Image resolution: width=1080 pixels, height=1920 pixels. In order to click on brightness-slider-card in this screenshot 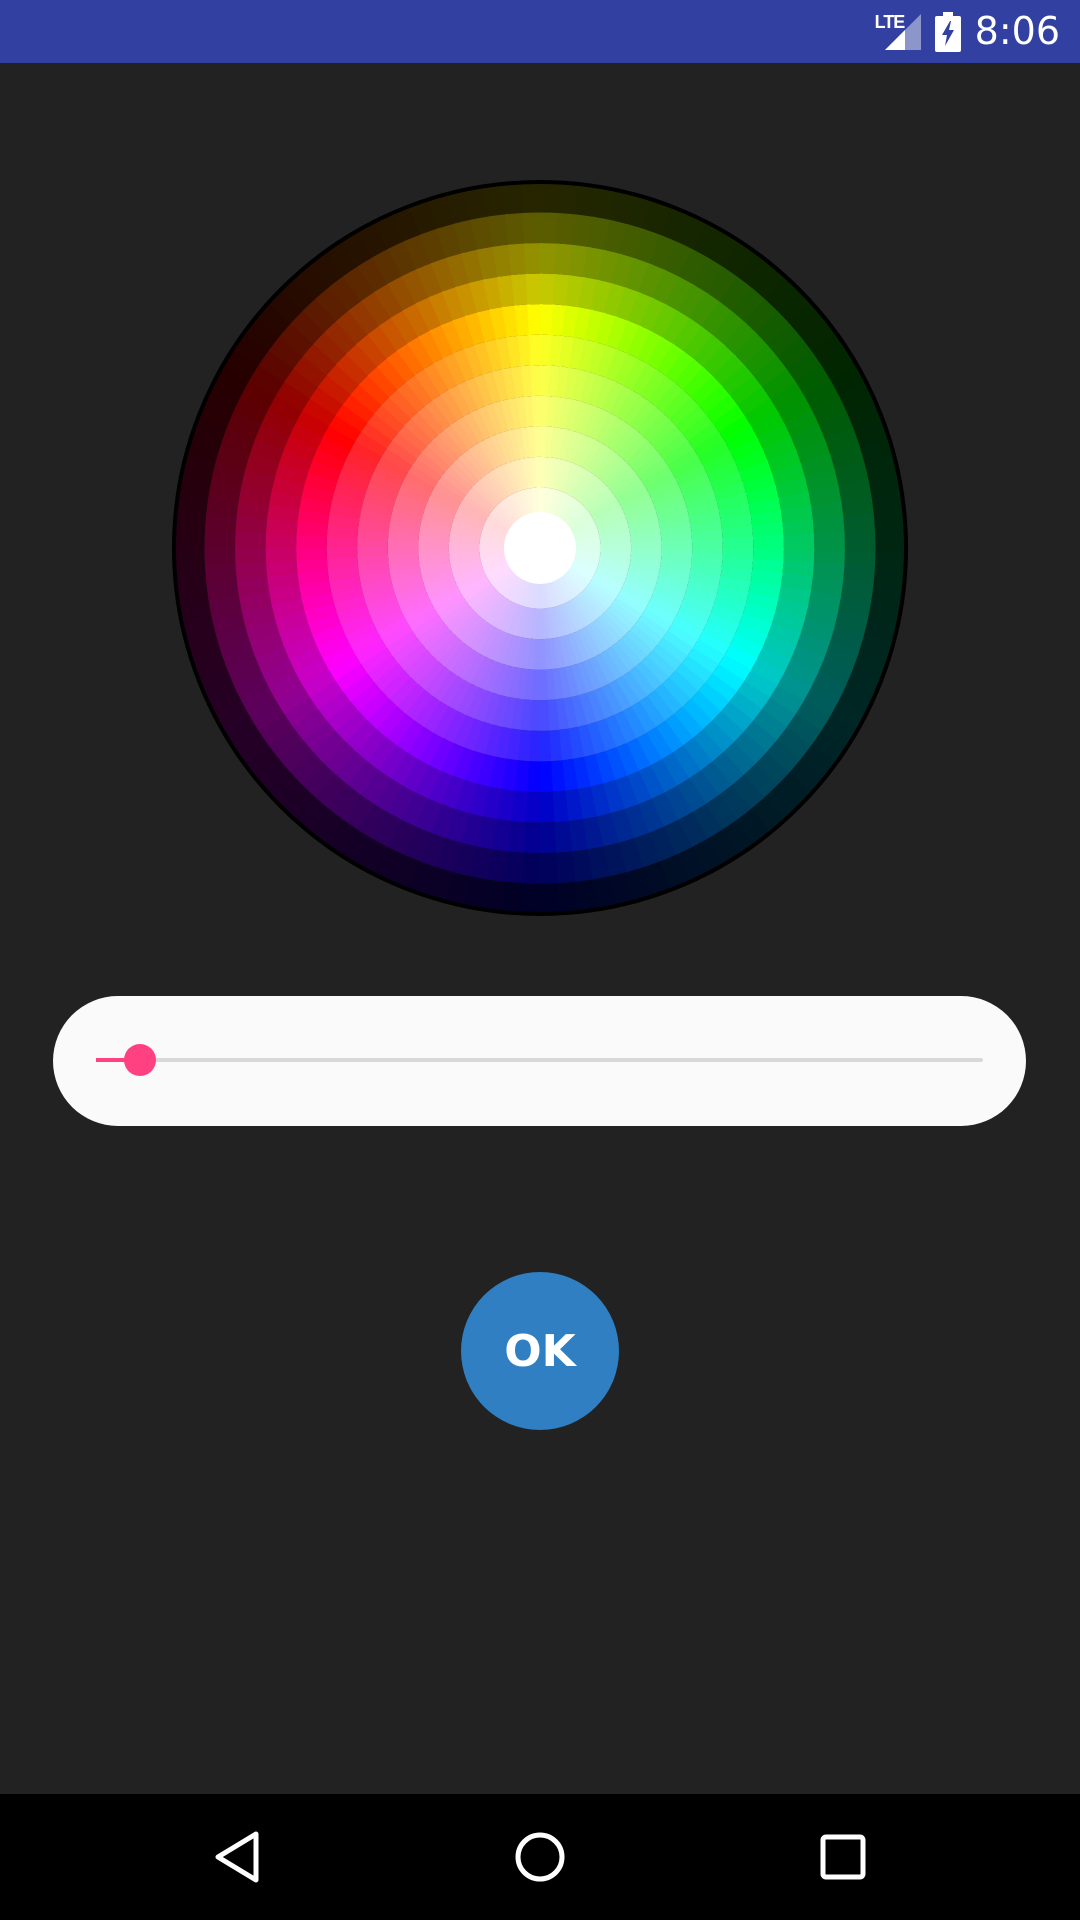, I will do `click(539, 1061)`.